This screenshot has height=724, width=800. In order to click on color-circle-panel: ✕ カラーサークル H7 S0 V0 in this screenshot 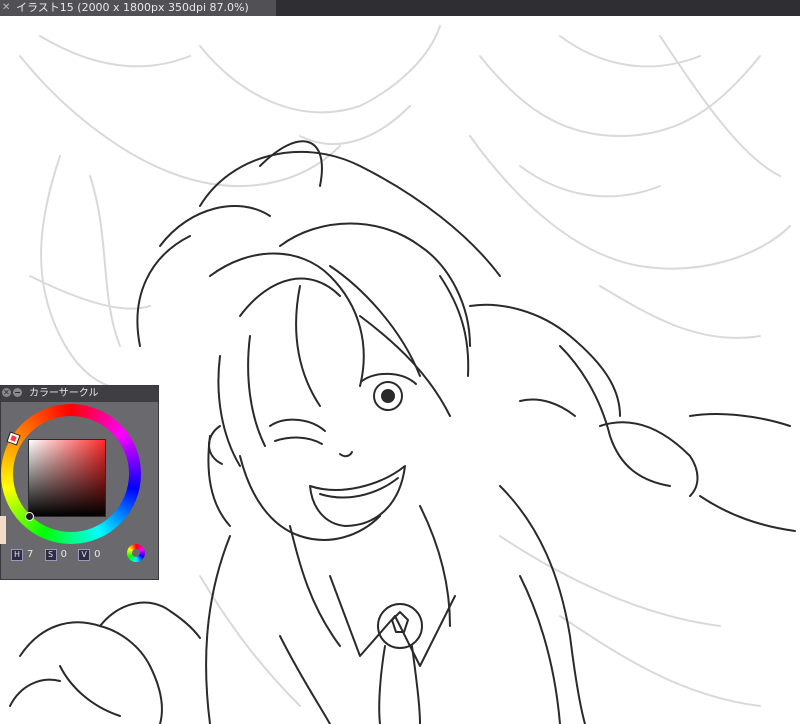, I will do `click(79, 482)`.